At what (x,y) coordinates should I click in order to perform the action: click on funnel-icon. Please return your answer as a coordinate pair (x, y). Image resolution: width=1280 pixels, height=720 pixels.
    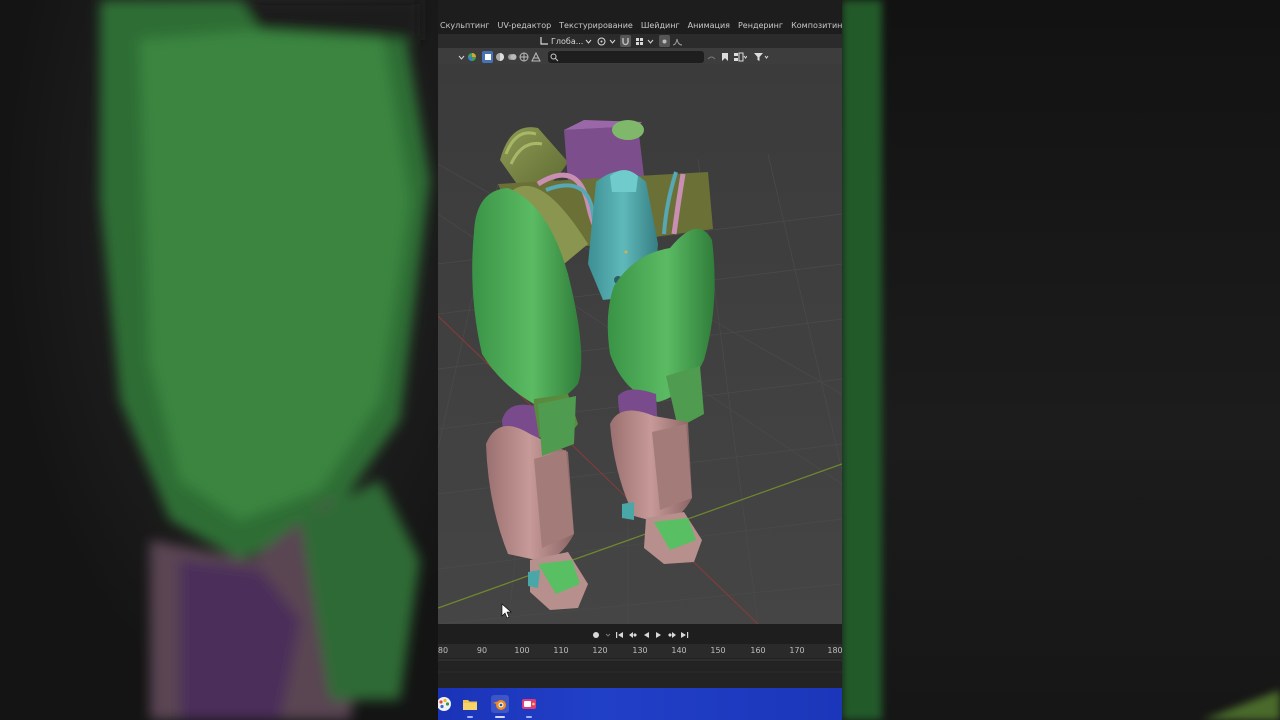
    Looking at the image, I should click on (761, 57).